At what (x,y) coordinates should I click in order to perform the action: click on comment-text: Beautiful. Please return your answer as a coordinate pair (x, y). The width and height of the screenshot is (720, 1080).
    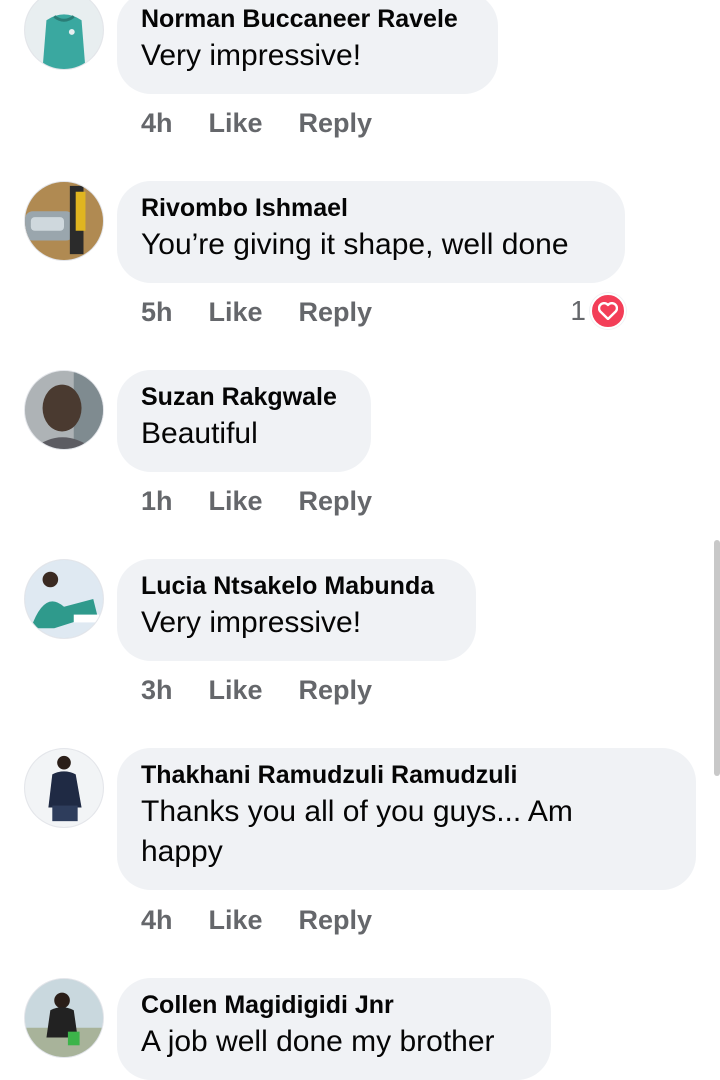
    Looking at the image, I should click on (199, 433).